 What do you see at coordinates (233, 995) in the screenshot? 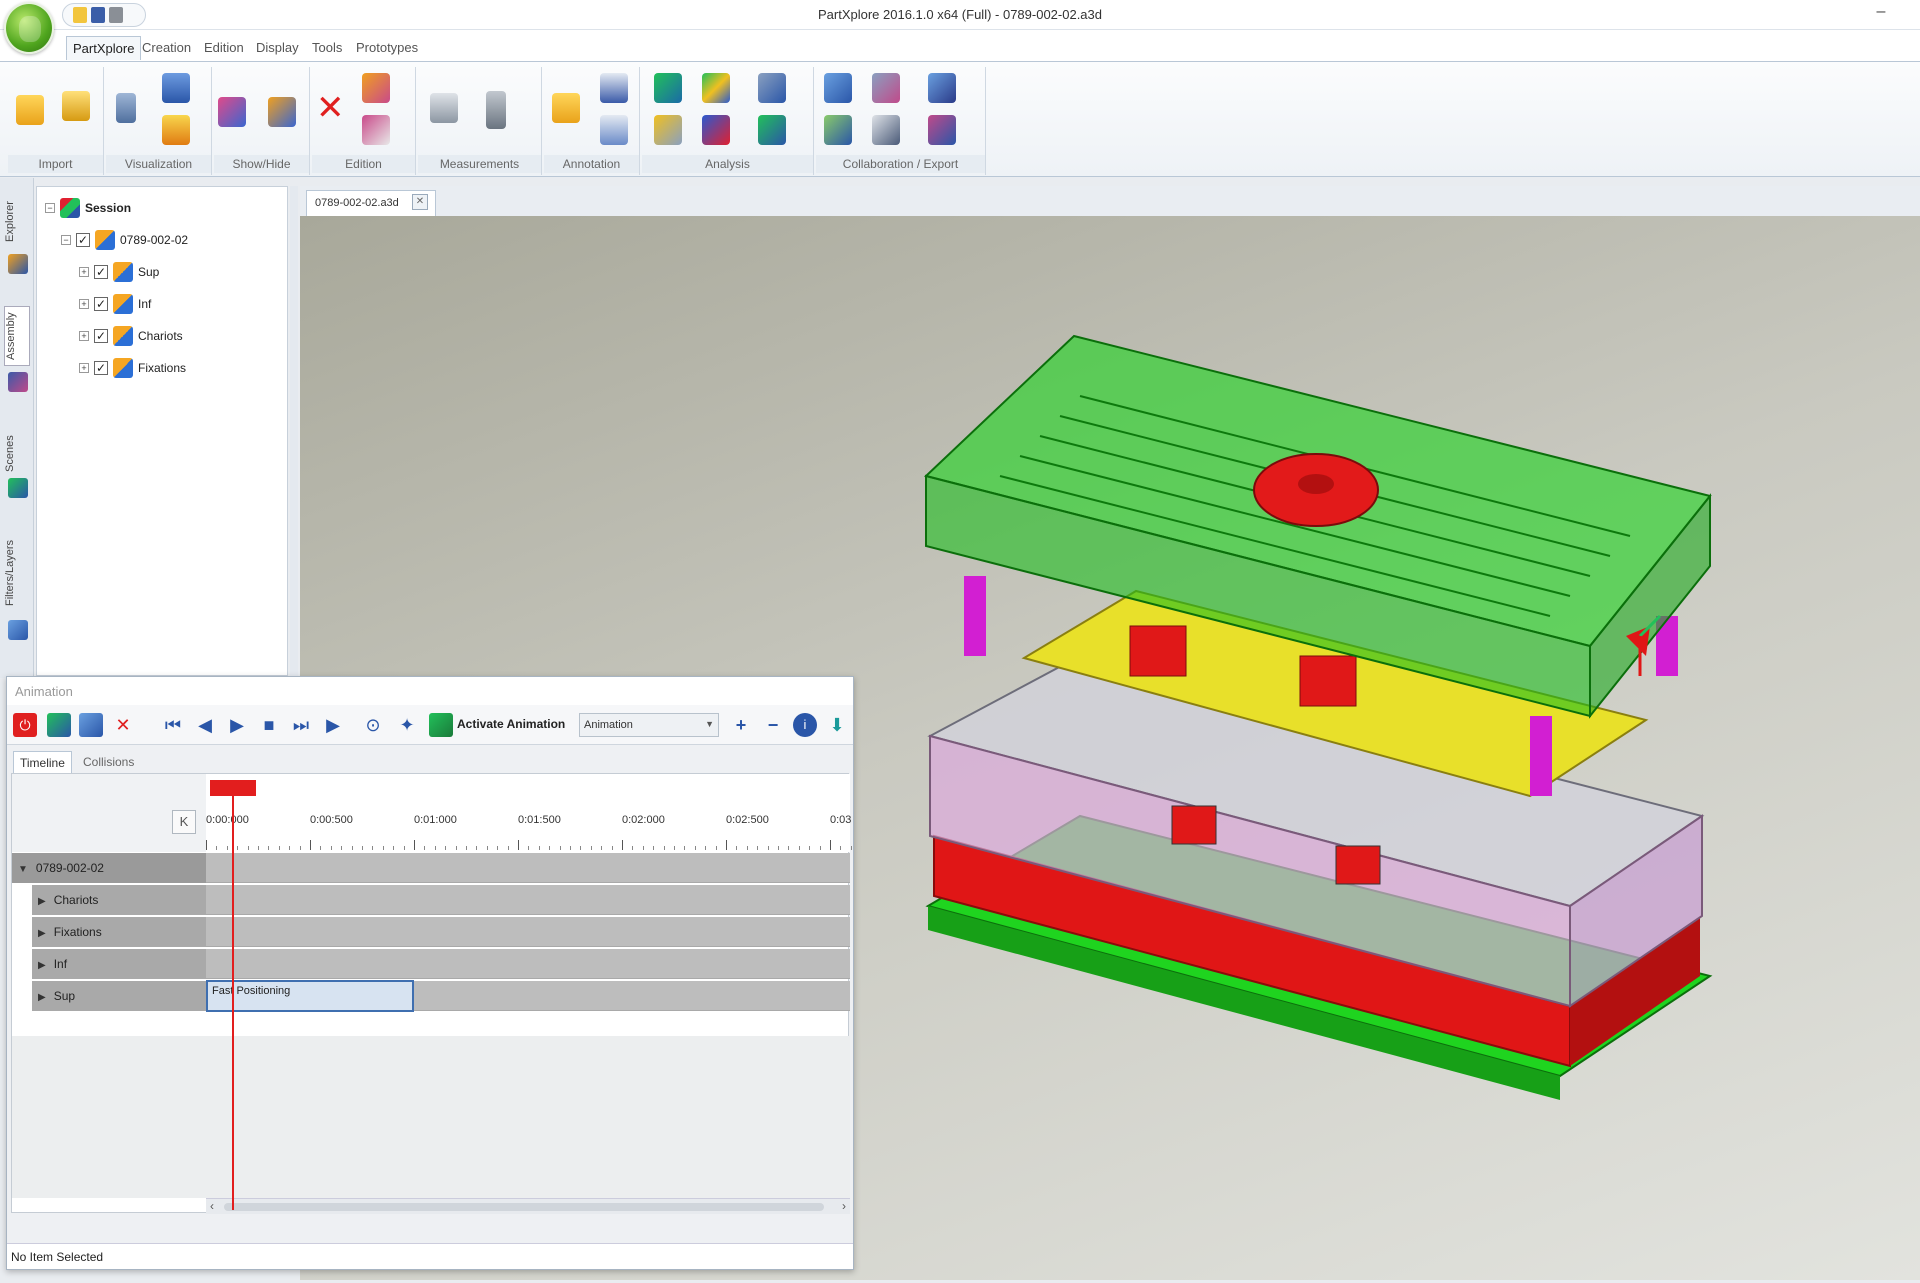
I see `playhead-line` at bounding box center [233, 995].